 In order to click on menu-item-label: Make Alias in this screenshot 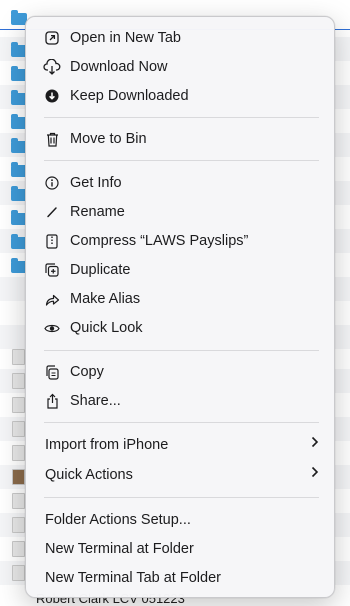, I will do `click(105, 299)`.